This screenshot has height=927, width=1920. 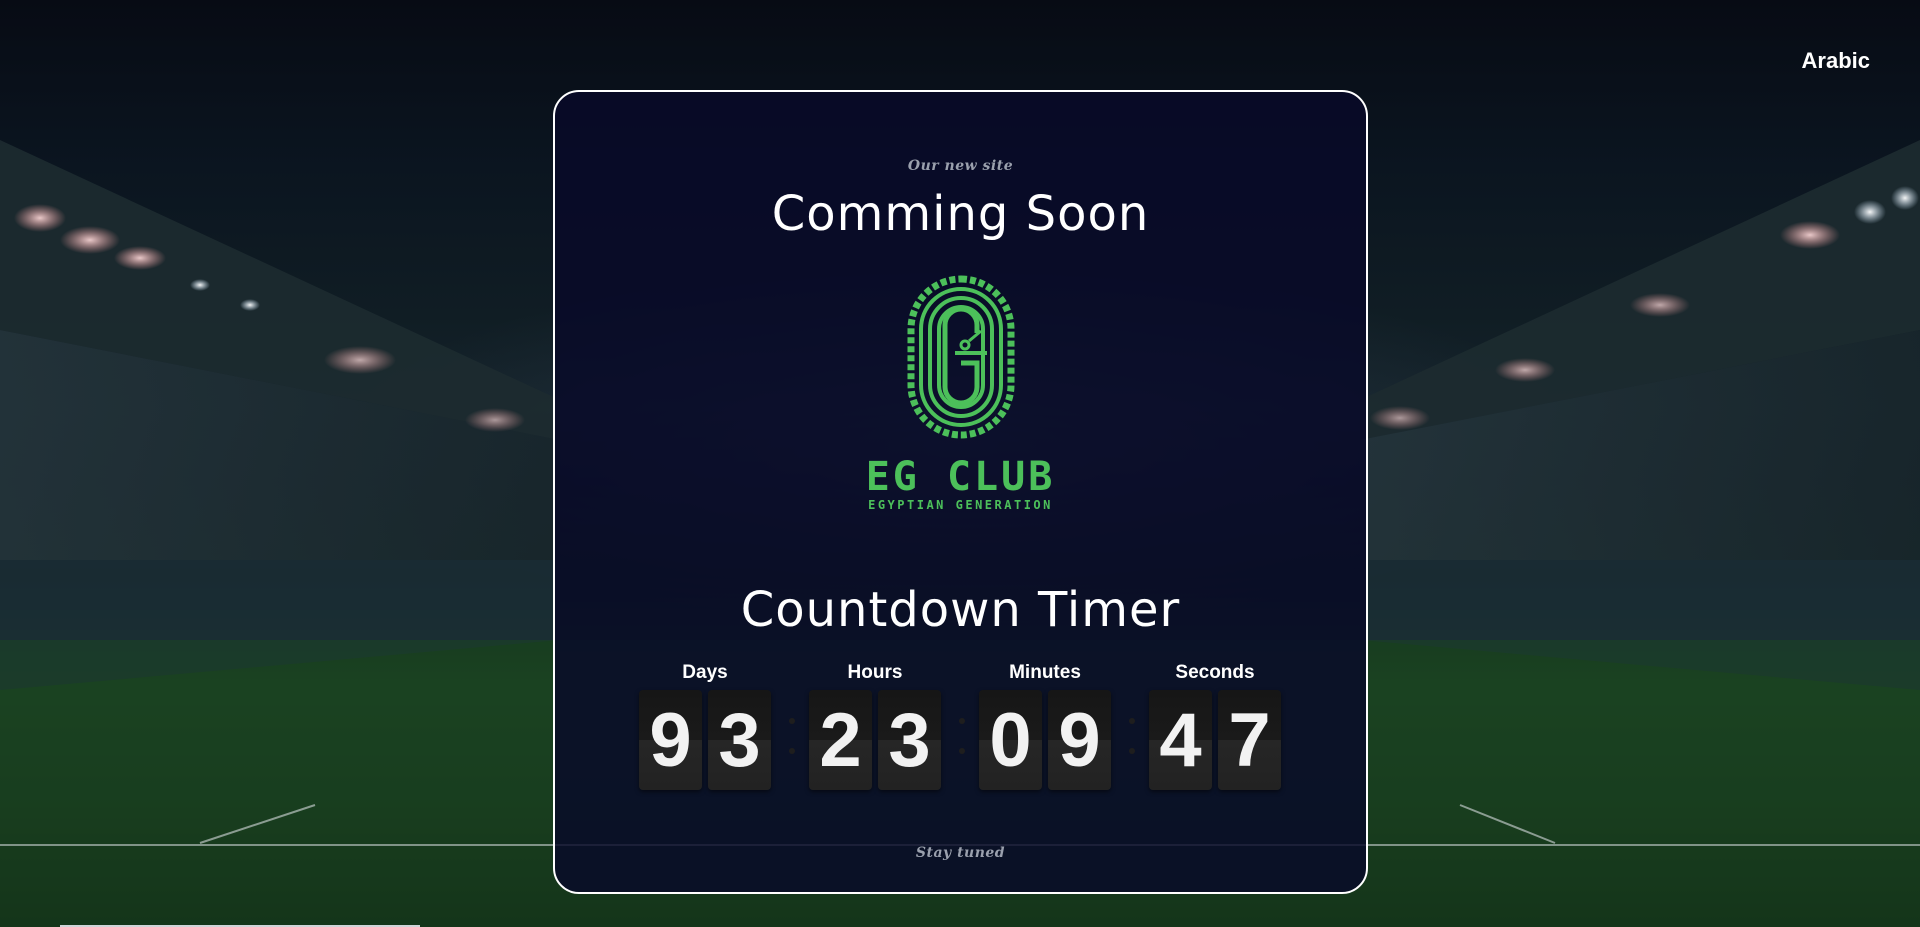 I want to click on countdown-title: Countdown Timer, so click(x=960, y=610).